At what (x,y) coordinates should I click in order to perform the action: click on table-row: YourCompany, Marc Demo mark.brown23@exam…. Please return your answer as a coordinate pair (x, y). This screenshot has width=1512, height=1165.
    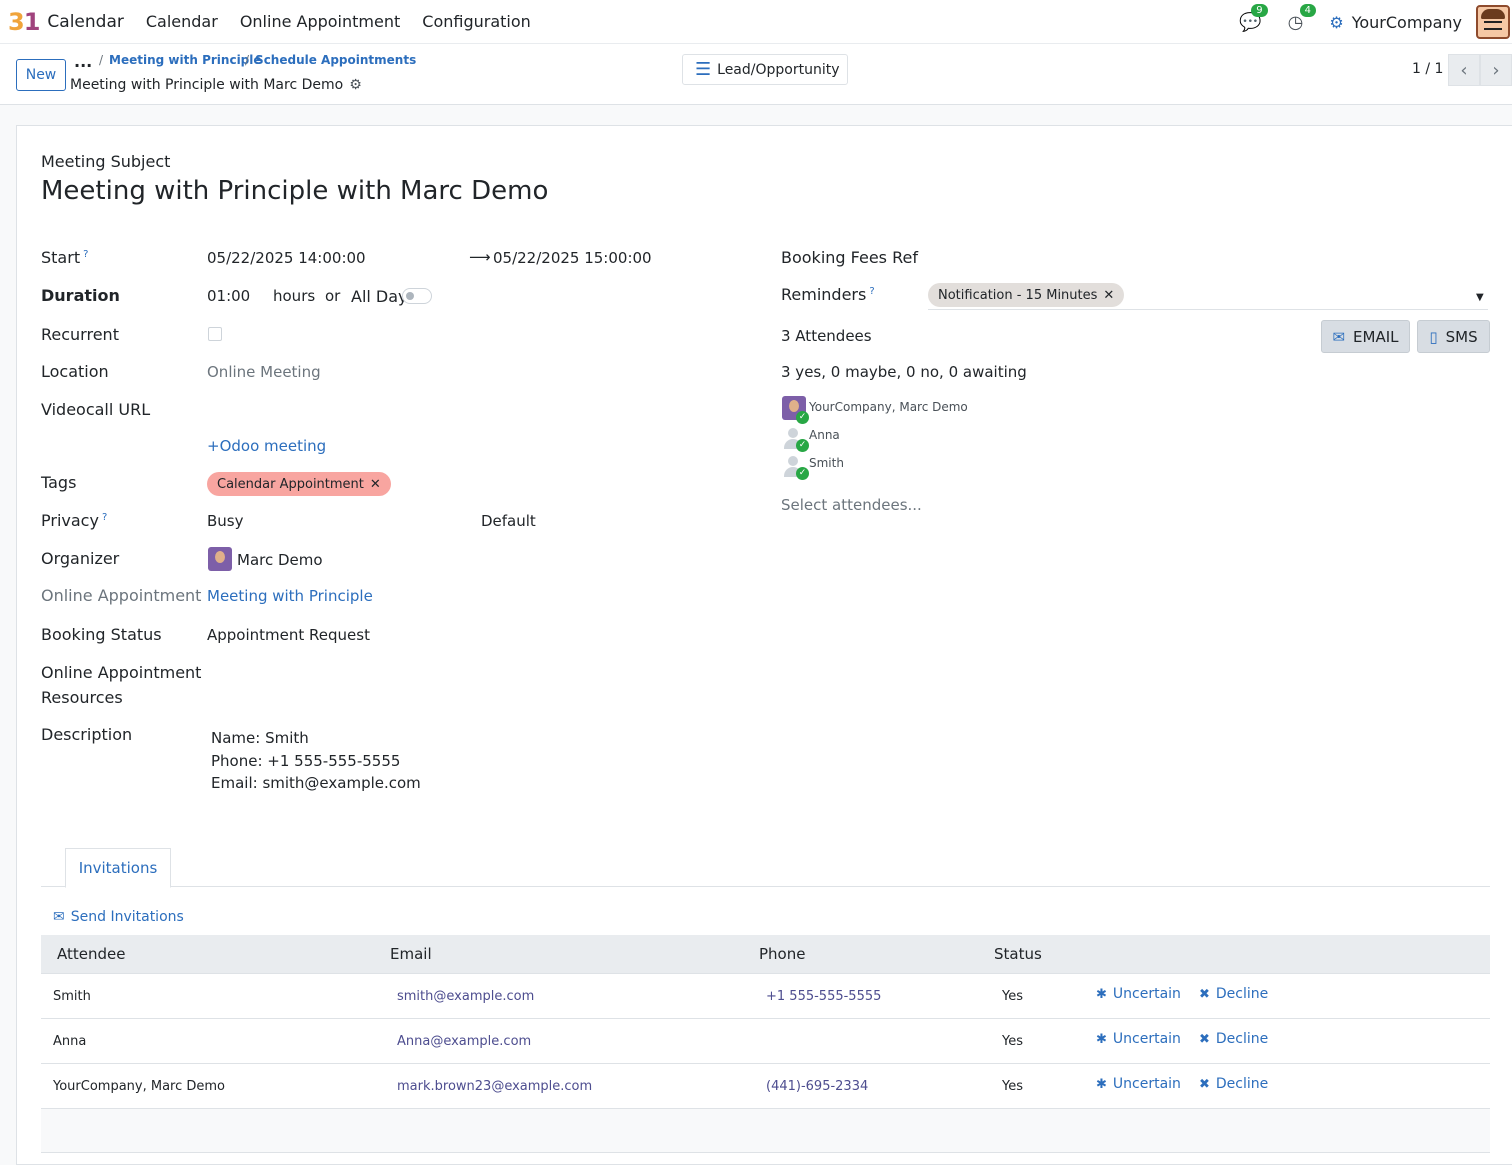
    Looking at the image, I should click on (765, 1086).